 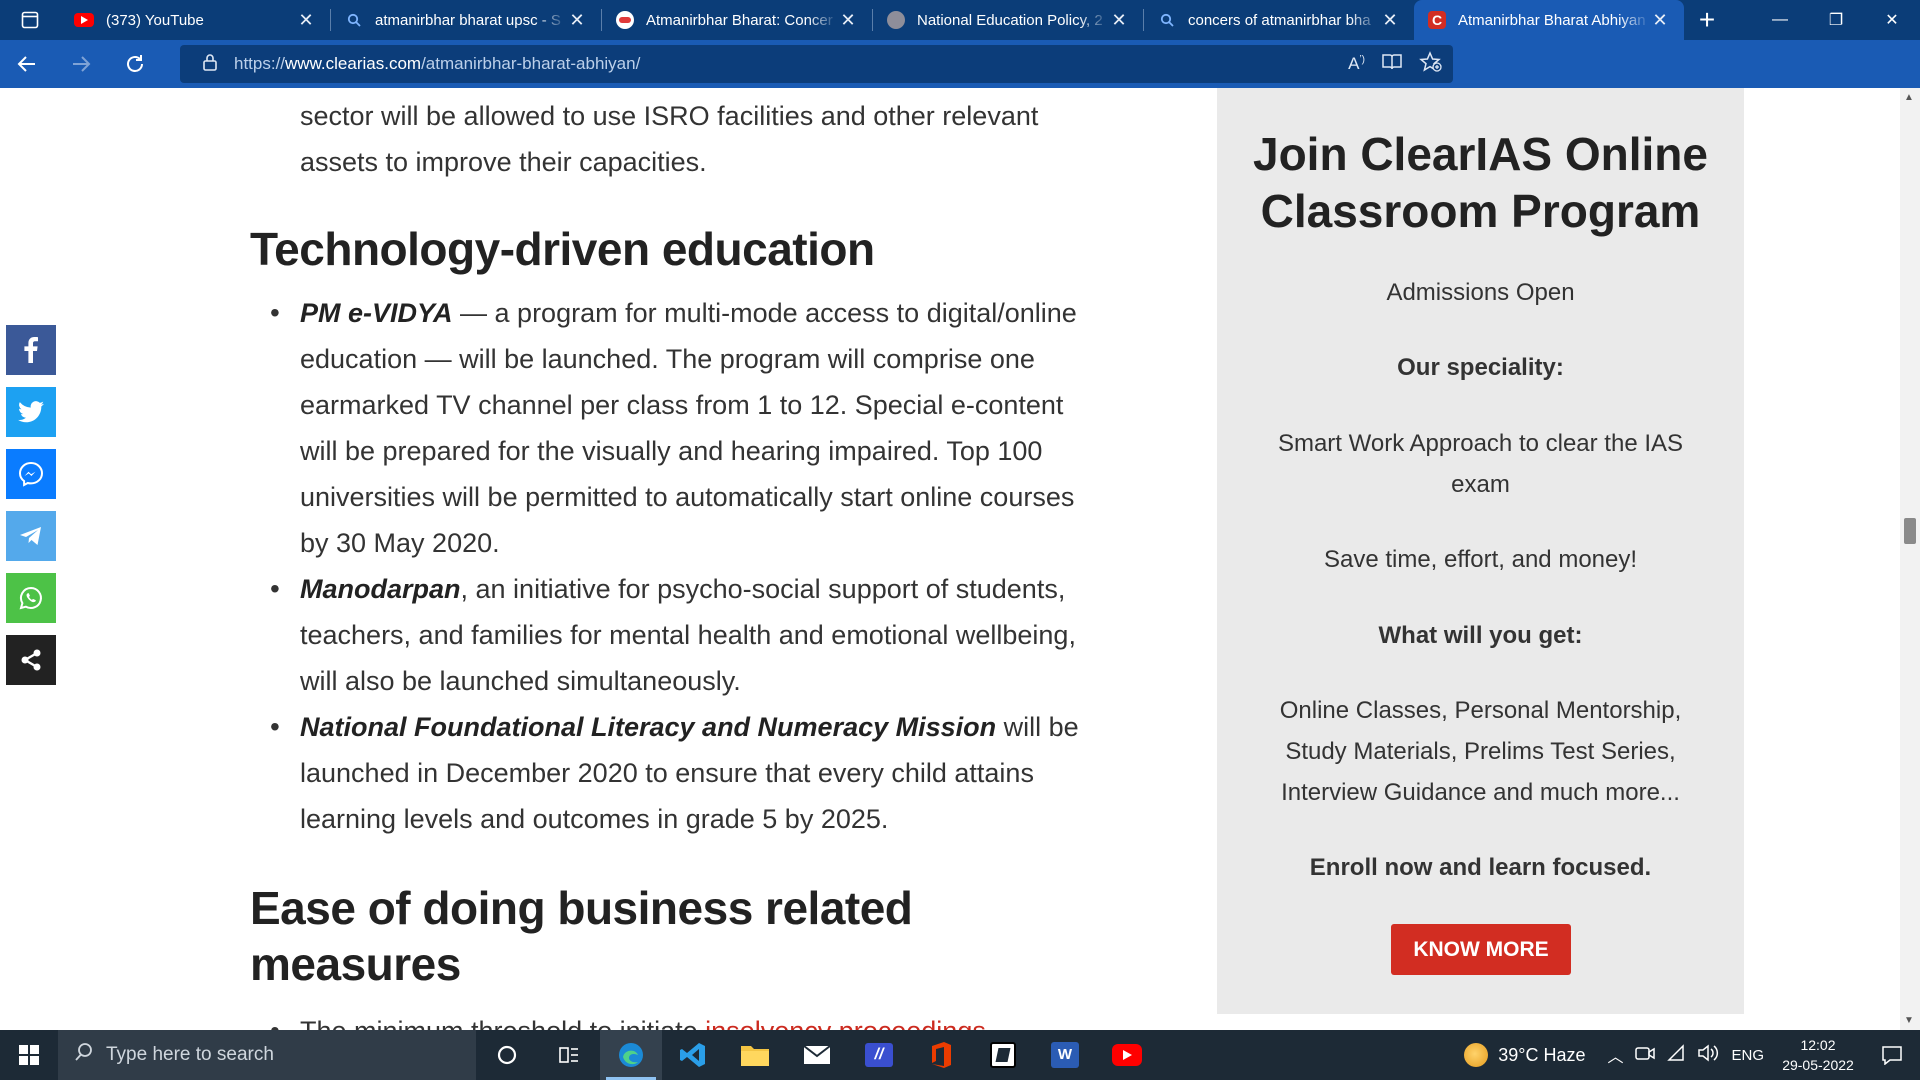 I want to click on tab-search-concerns: concers of atmanirbhar bha ✕, so click(x=1279, y=20).